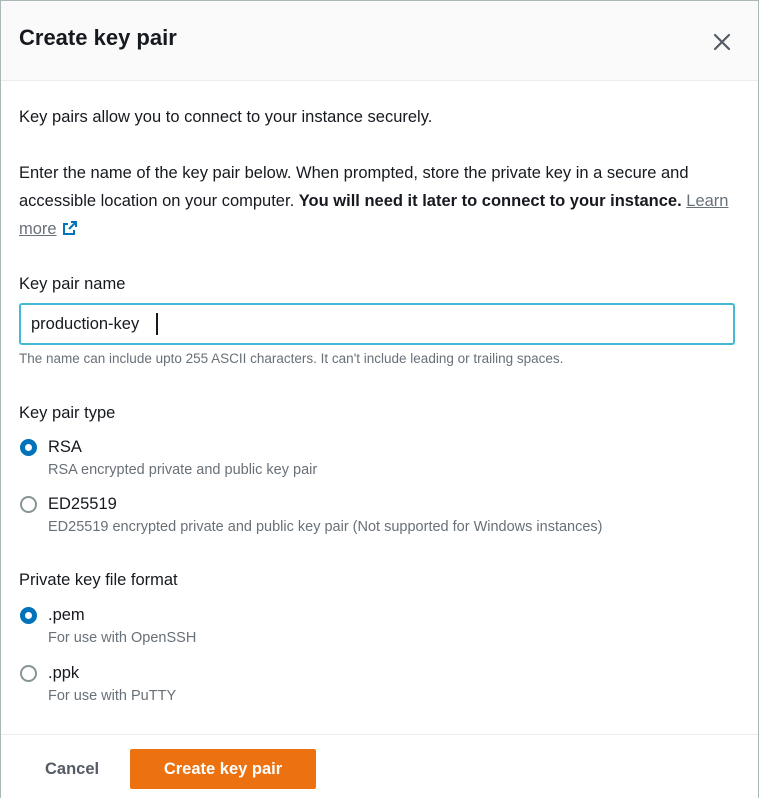 Image resolution: width=759 pixels, height=798 pixels. What do you see at coordinates (70, 228) in the screenshot?
I see `external-link-icon` at bounding box center [70, 228].